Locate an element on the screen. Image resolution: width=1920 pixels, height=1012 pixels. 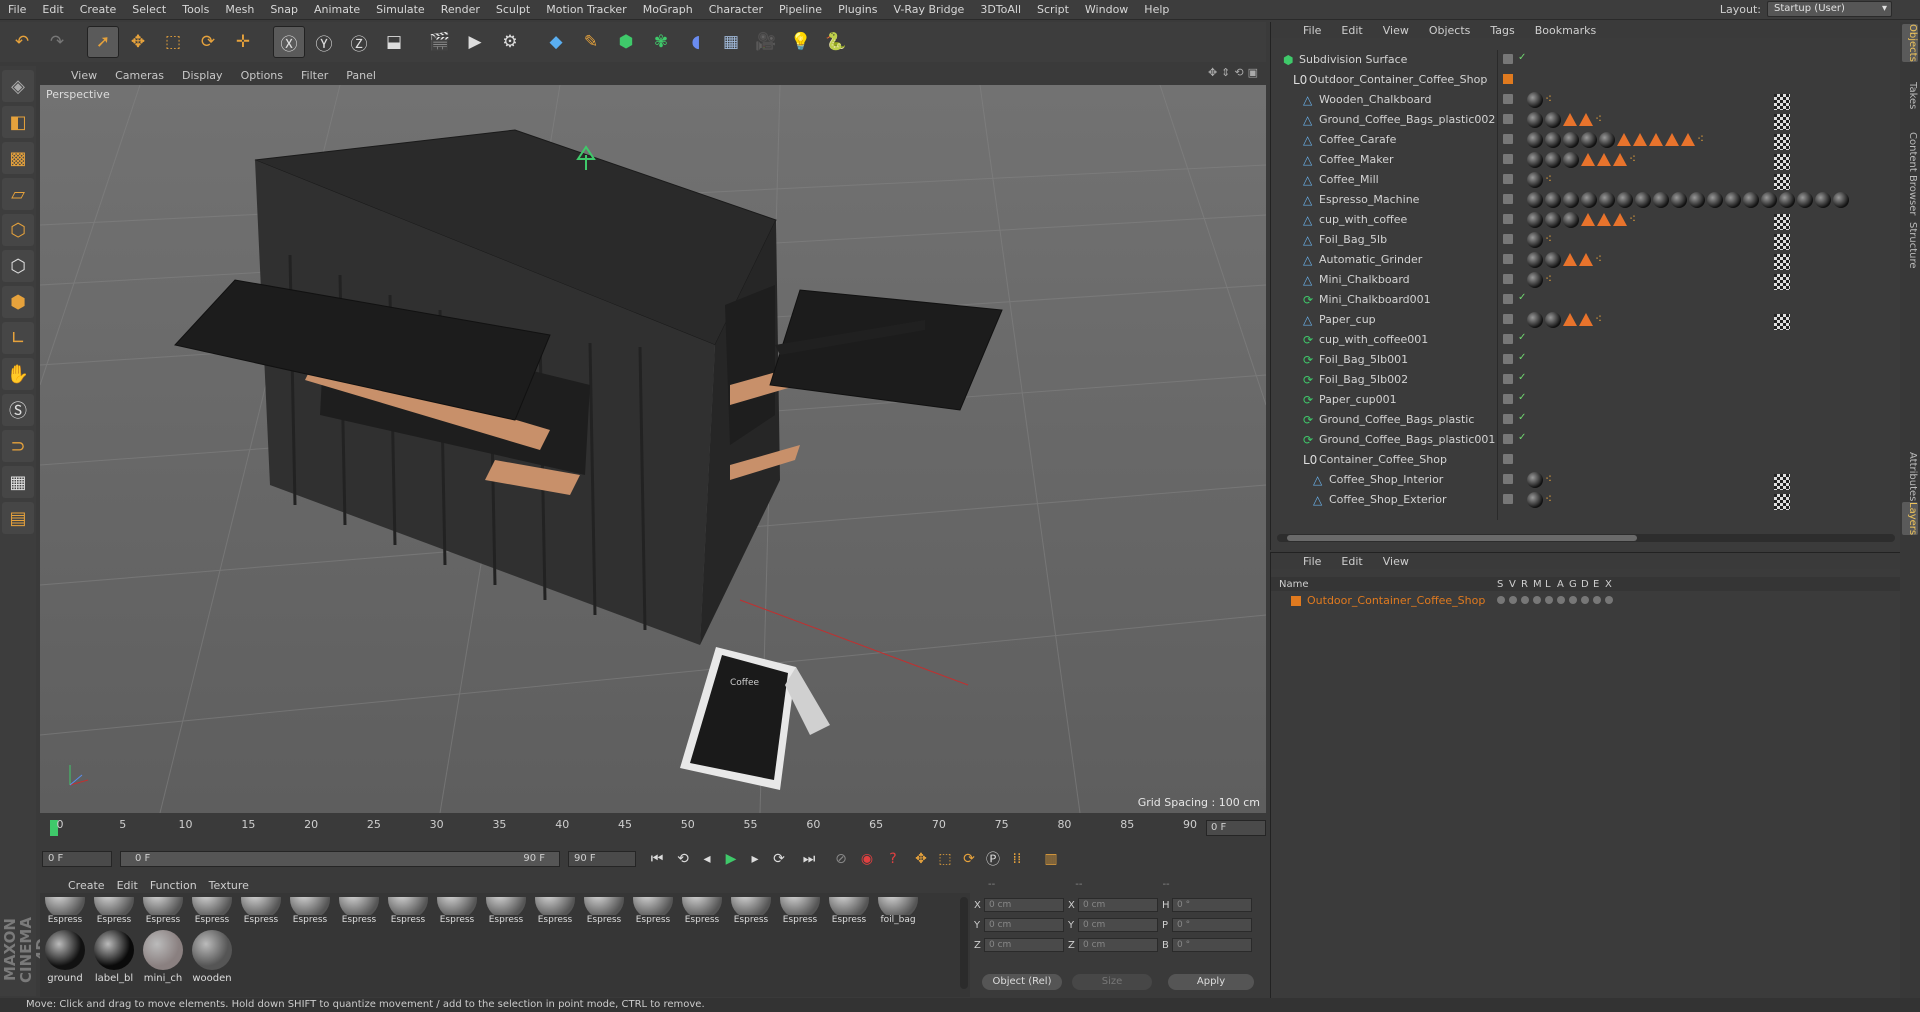
object-menu-objects: Objects is located at coordinates (1450, 30).